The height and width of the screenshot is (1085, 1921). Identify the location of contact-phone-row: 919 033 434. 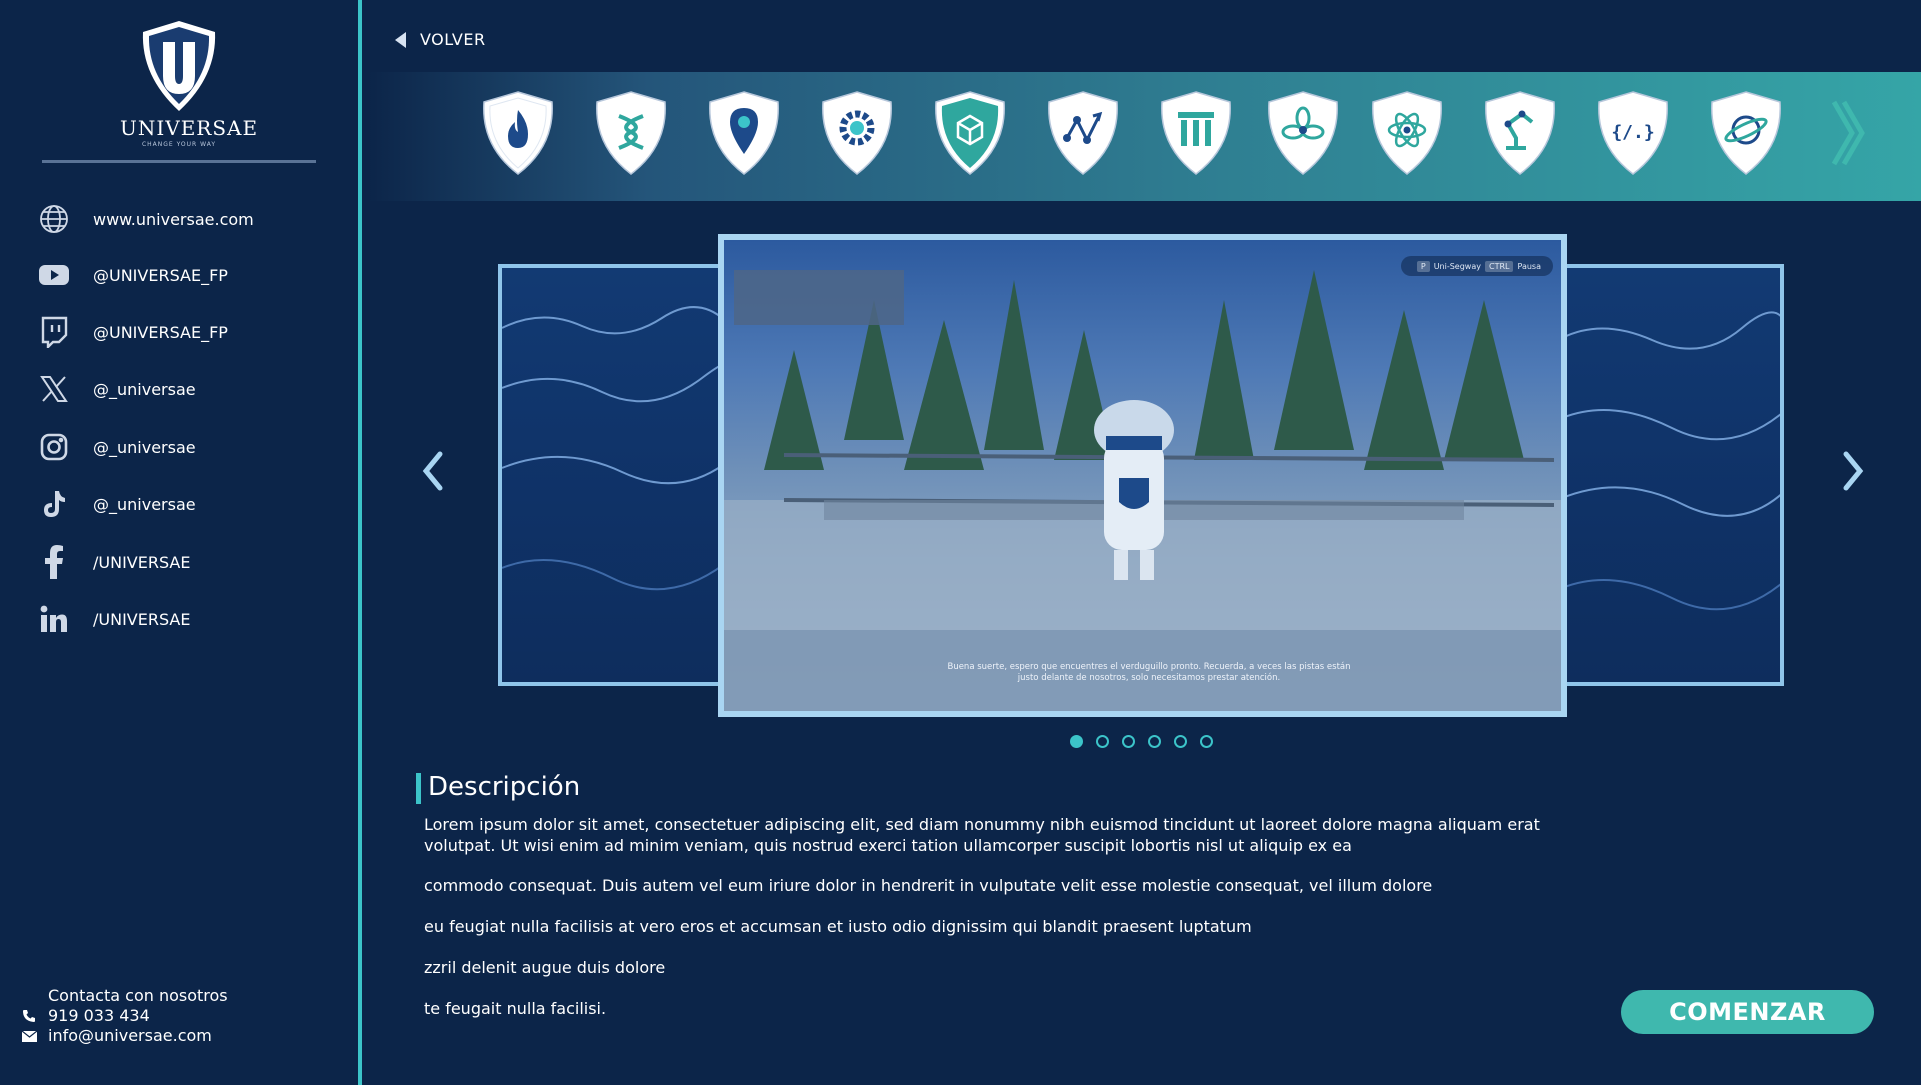
(125, 1016).